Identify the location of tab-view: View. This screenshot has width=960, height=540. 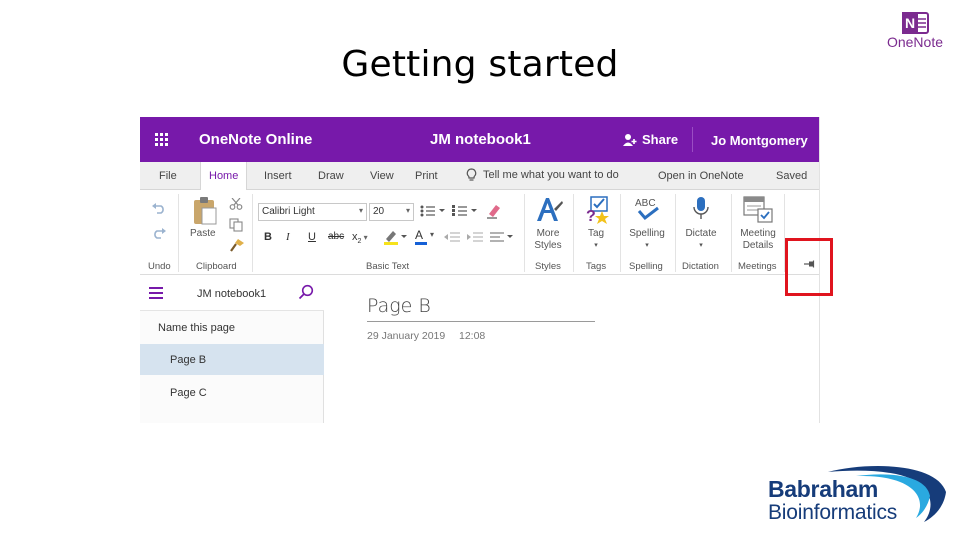
(382, 176).